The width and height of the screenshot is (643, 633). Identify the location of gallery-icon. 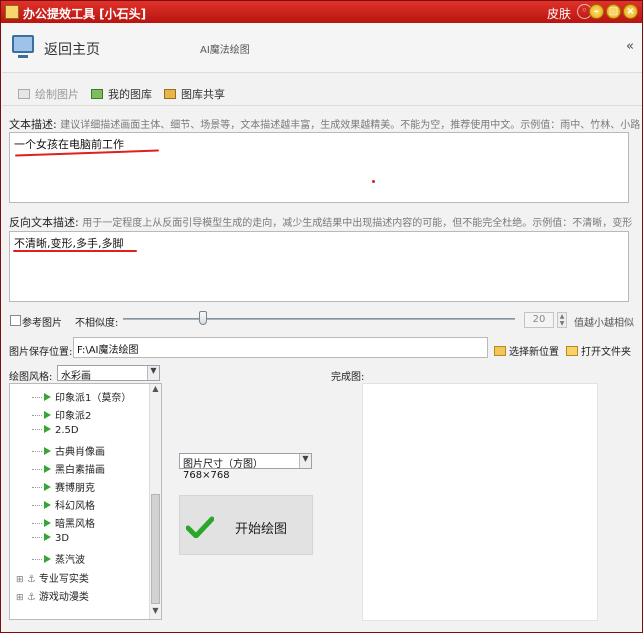
(97, 94).